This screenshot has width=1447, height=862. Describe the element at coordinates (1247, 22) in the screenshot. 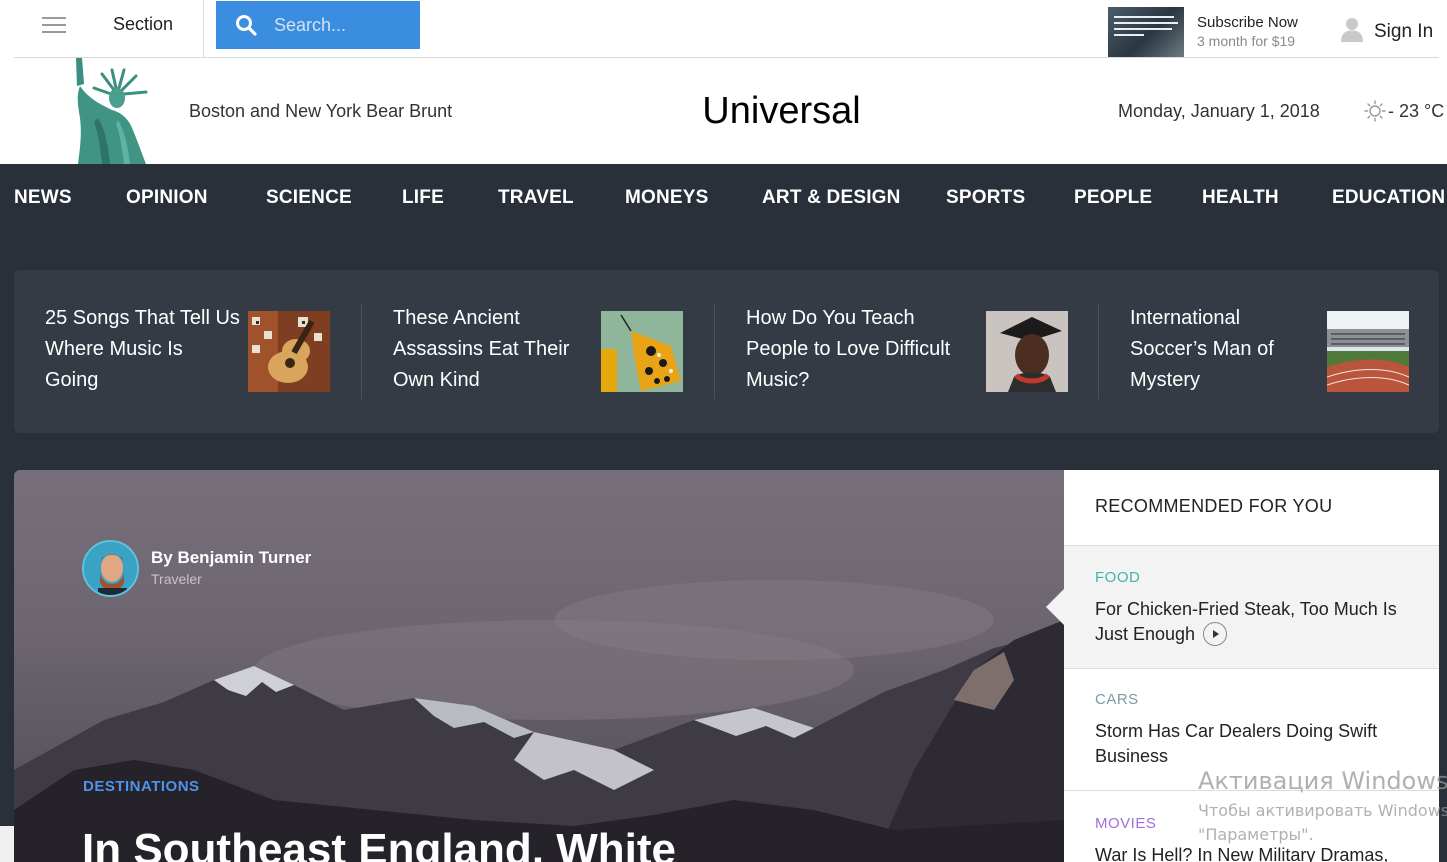

I see `subscribe-title: Subscribe Now` at that location.